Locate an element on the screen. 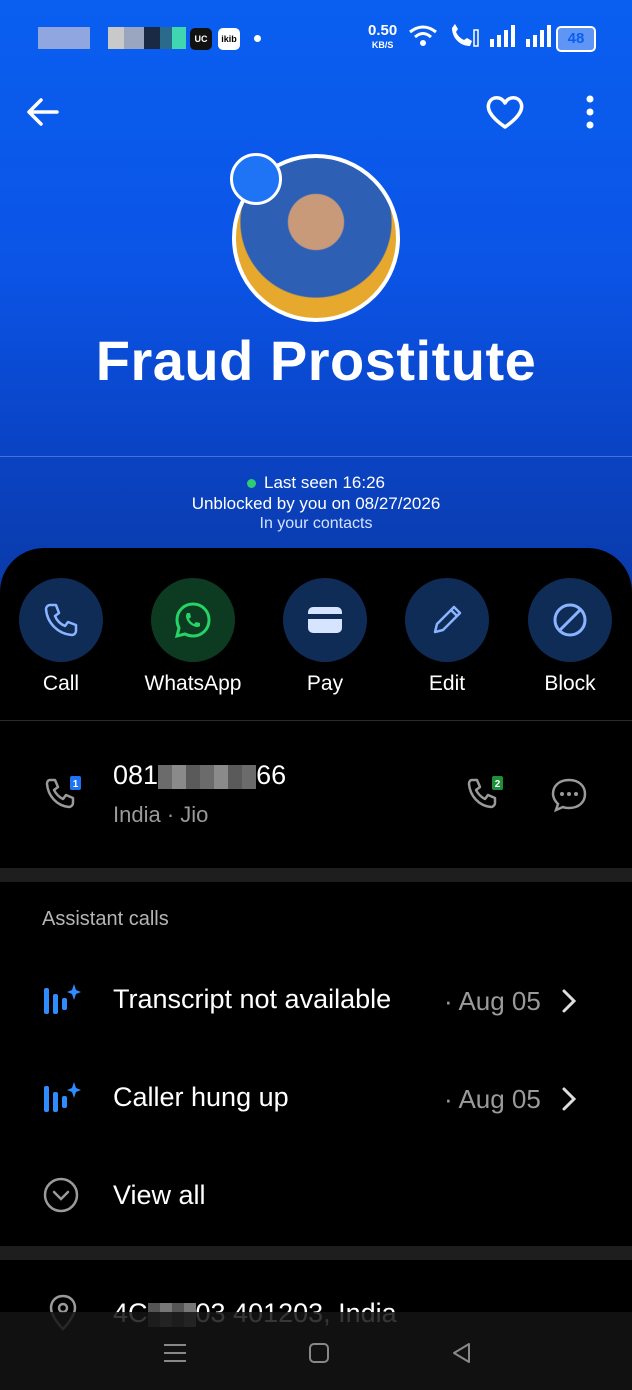 This screenshot has width=632, height=1390. pay-action-circle is located at coordinates (325, 620).